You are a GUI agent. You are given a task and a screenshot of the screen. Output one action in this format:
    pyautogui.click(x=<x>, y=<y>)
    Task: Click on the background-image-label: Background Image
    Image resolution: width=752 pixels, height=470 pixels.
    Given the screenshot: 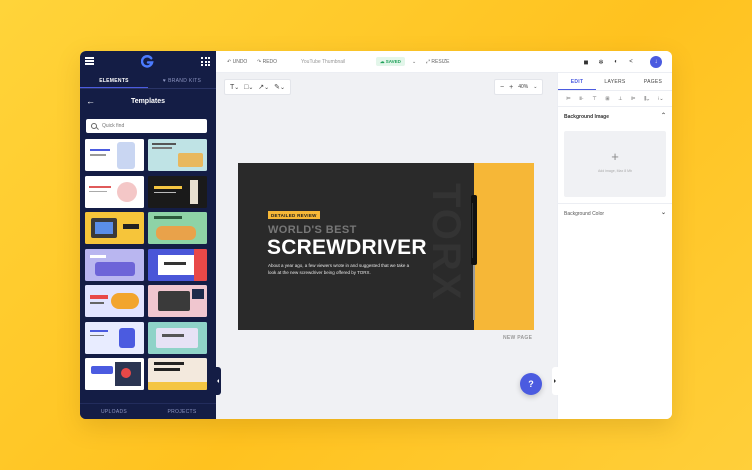 What is the action you would take?
    pyautogui.click(x=587, y=117)
    